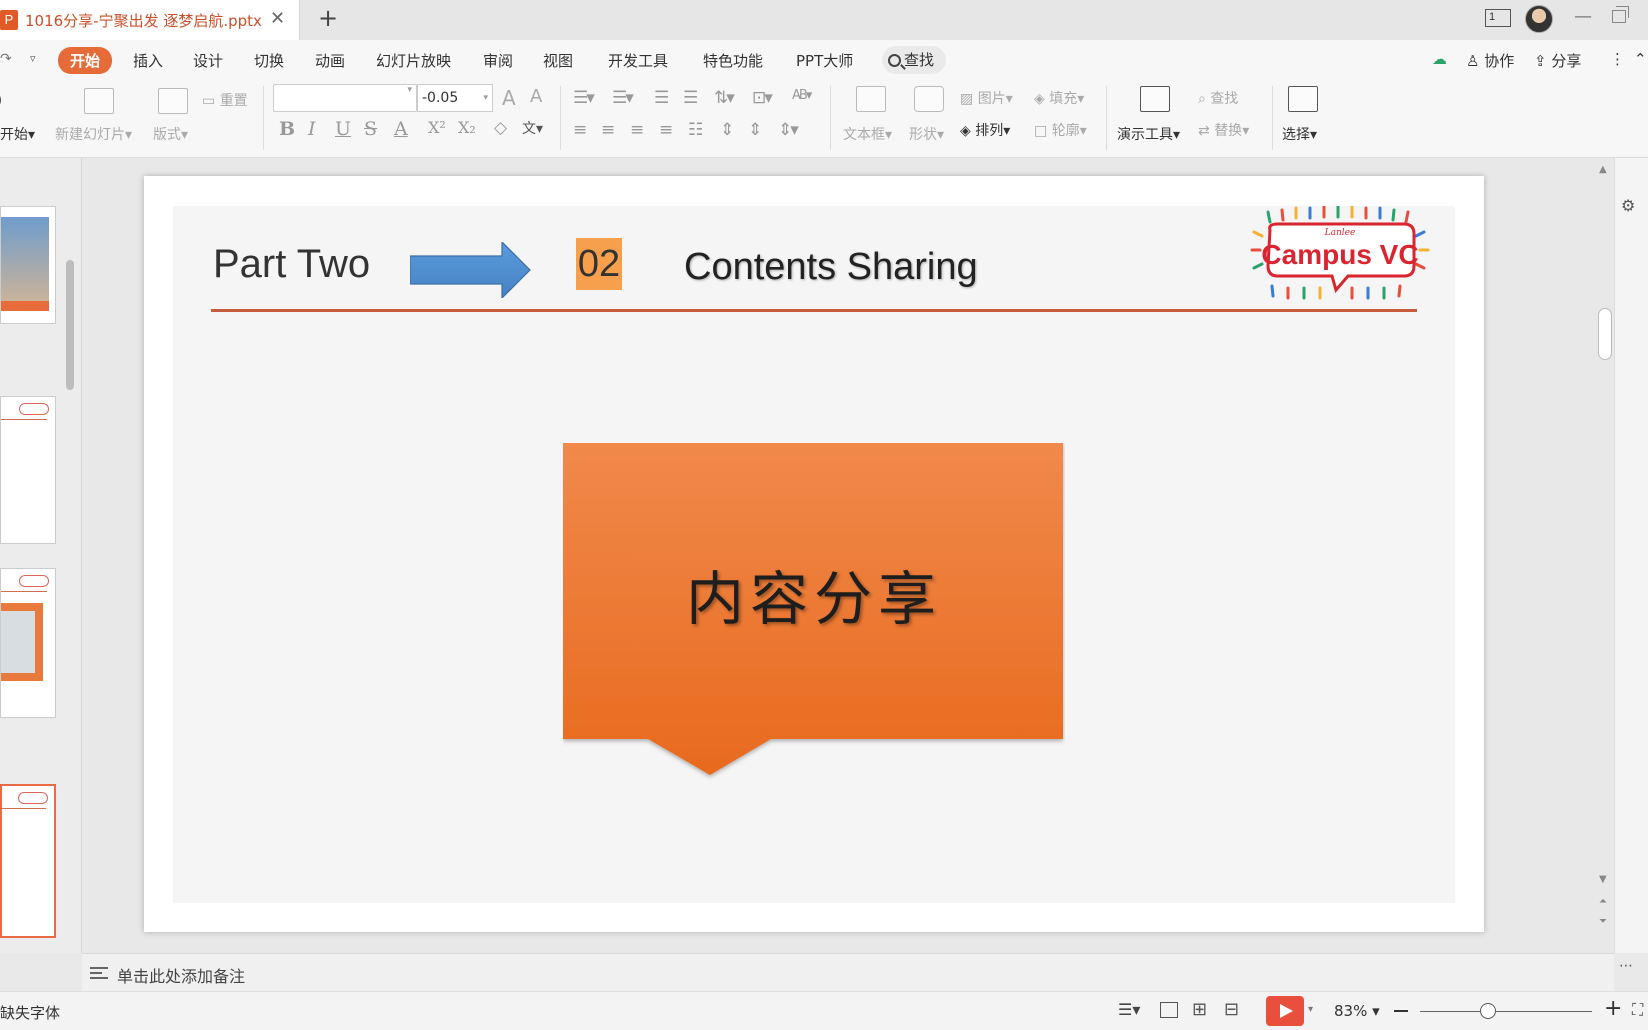  What do you see at coordinates (328, 18) in the screenshot?
I see `new-tab-button: +` at bounding box center [328, 18].